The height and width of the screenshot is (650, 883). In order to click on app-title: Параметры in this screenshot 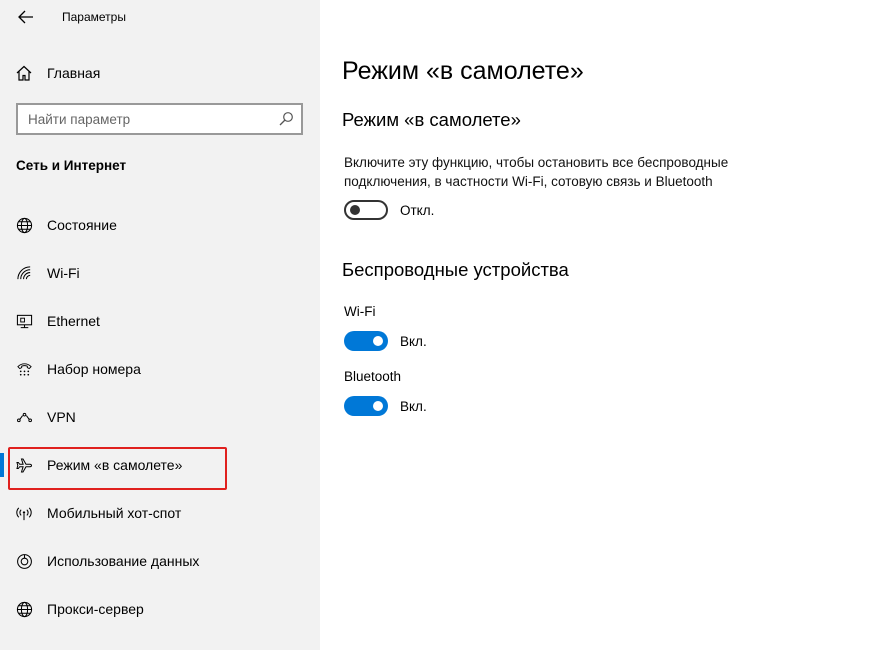, I will do `click(94, 17)`.